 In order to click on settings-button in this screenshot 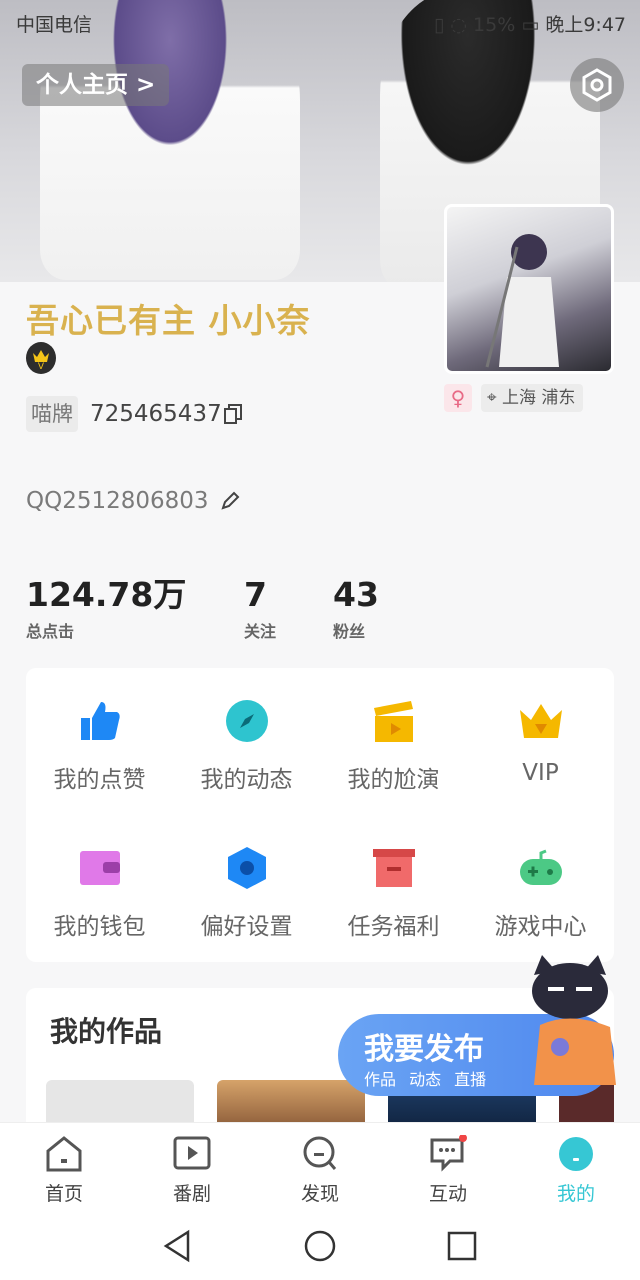, I will do `click(597, 85)`.